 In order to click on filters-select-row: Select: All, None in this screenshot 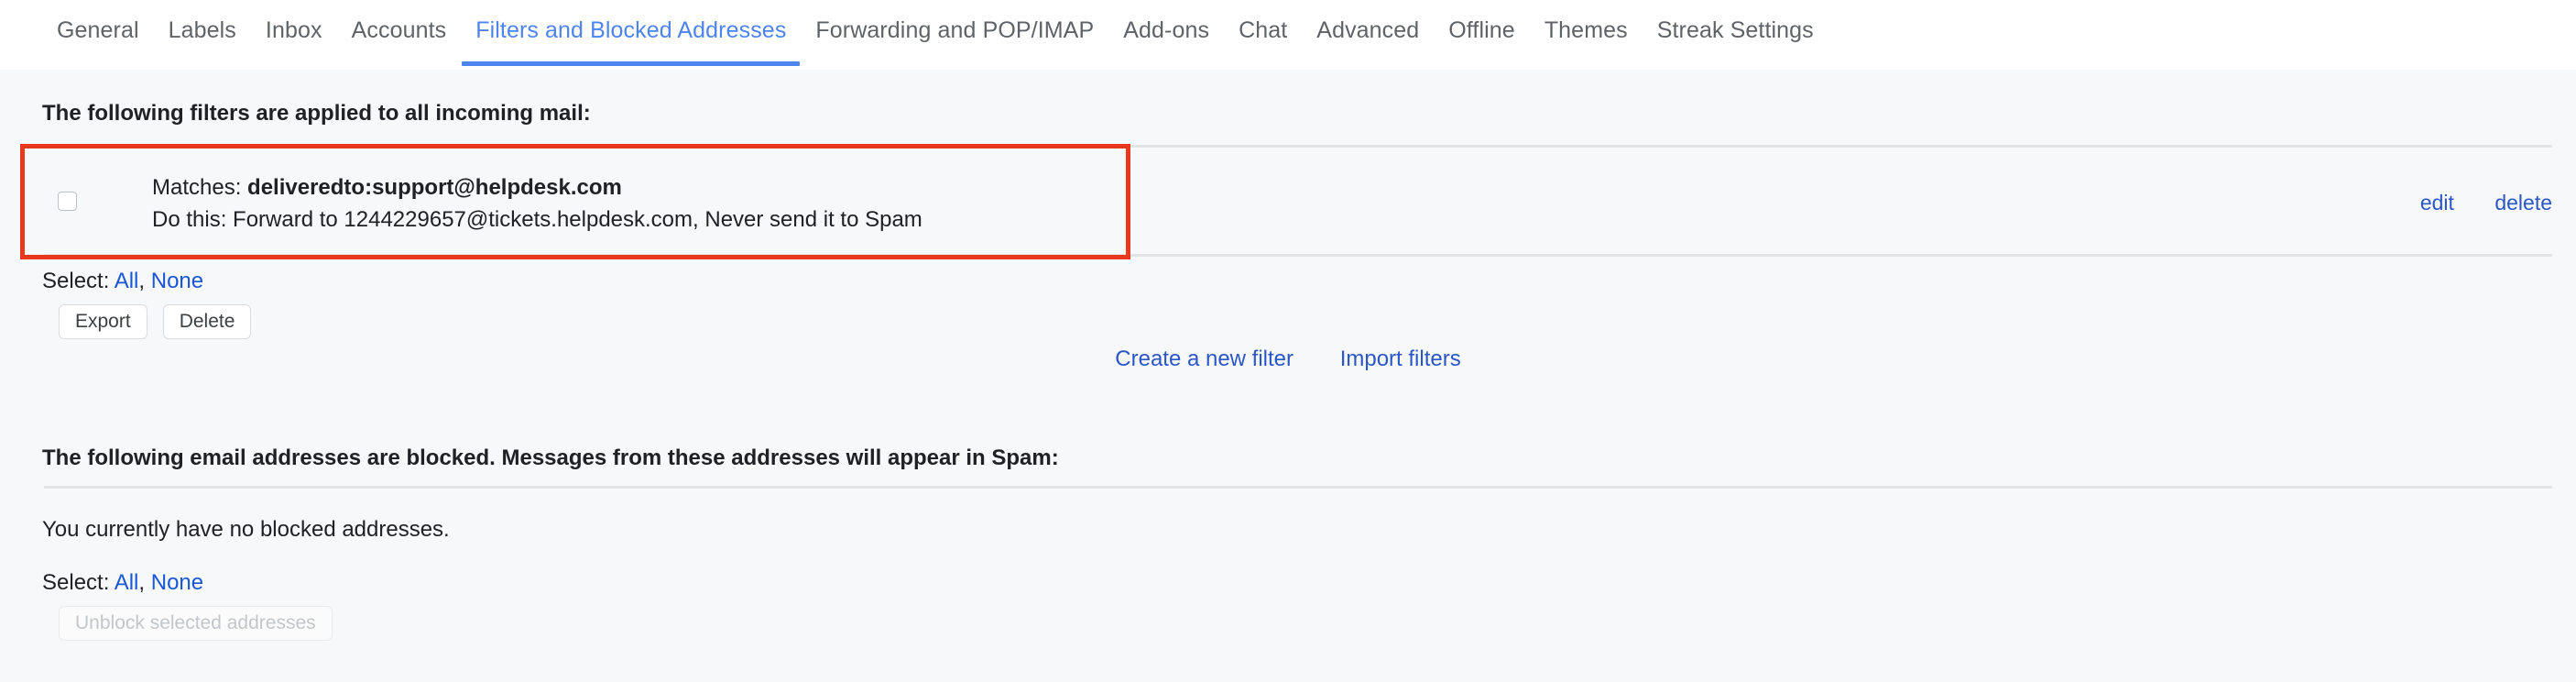, I will do `click(123, 281)`.